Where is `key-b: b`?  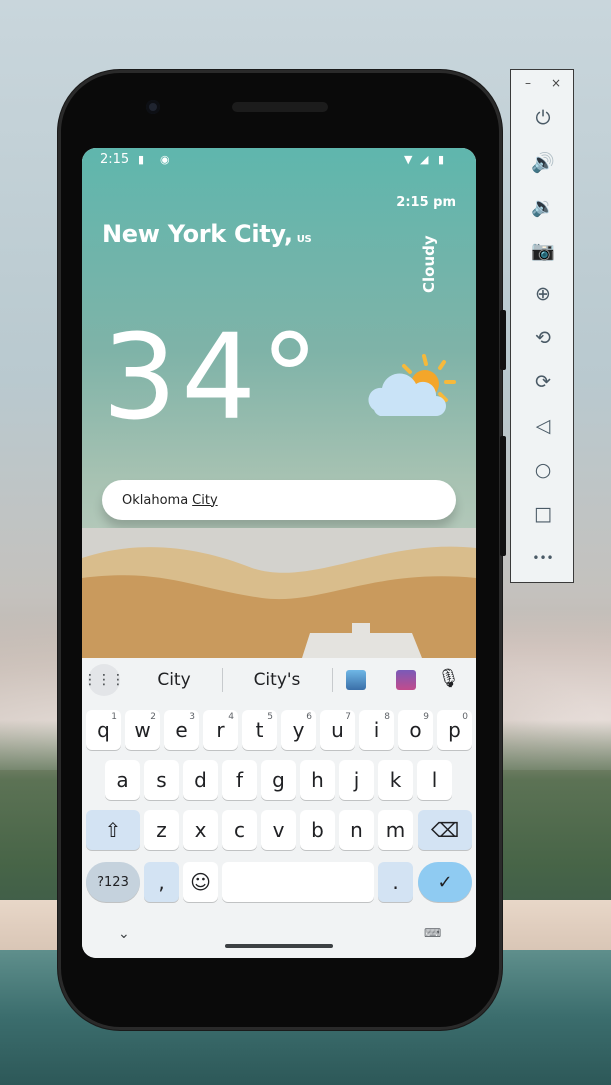
key-b: b is located at coordinates (317, 830).